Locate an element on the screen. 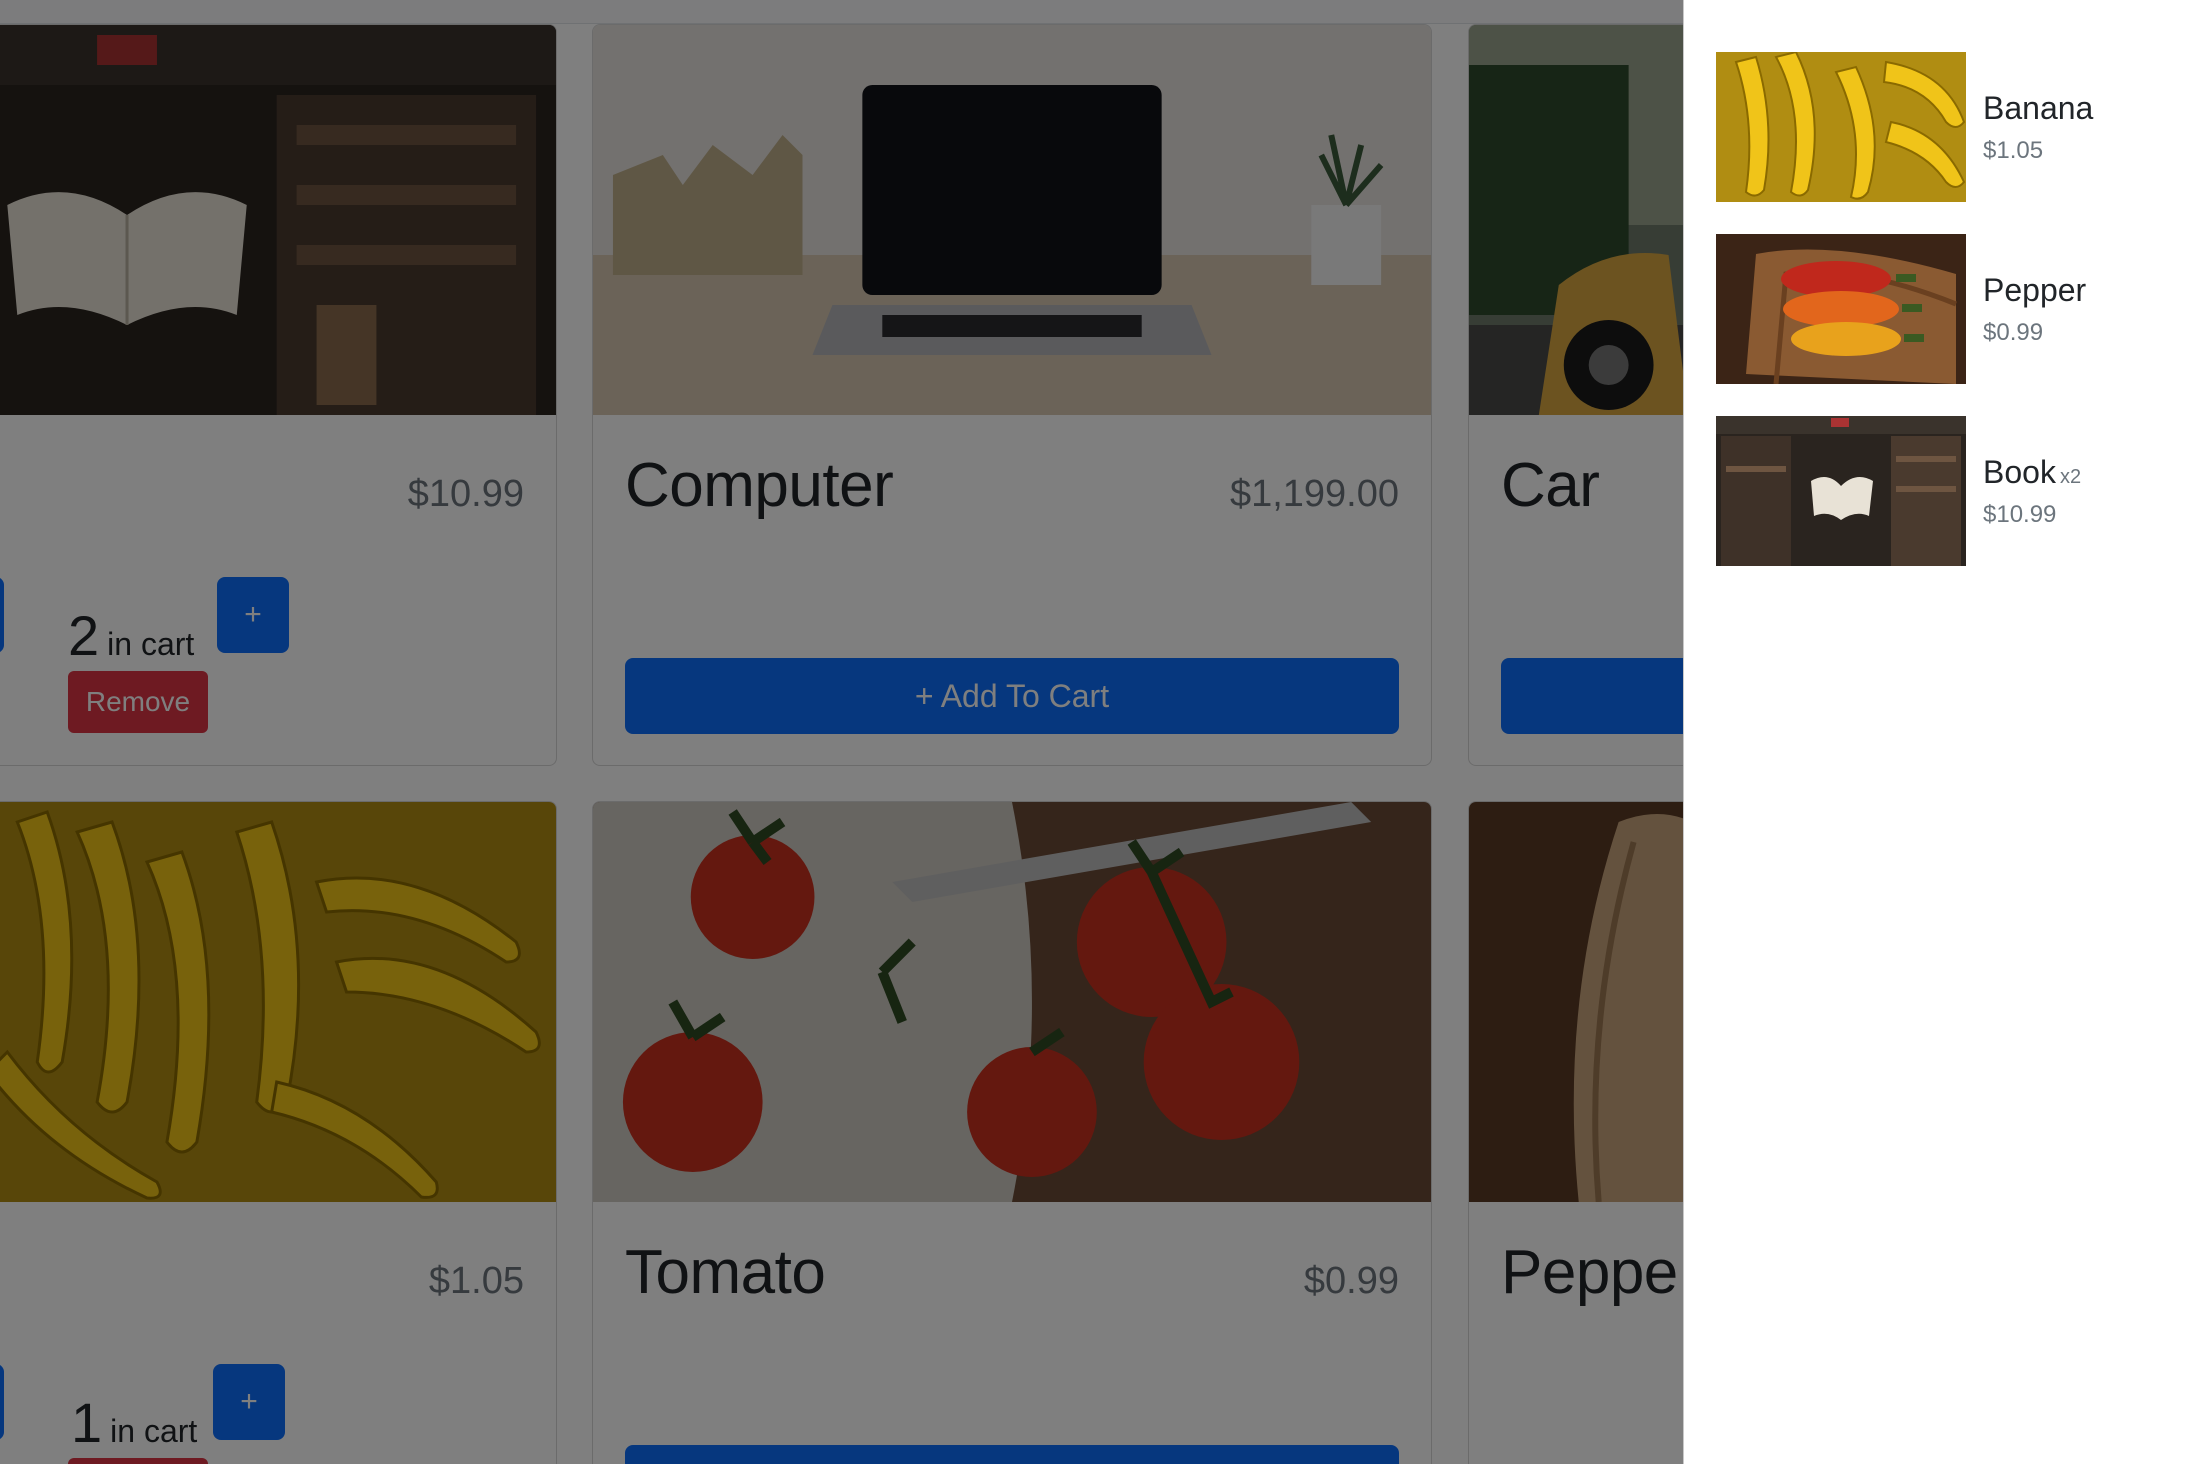 The image size is (2196, 1464). cart-item-qty: x2 is located at coordinates (2070, 477).